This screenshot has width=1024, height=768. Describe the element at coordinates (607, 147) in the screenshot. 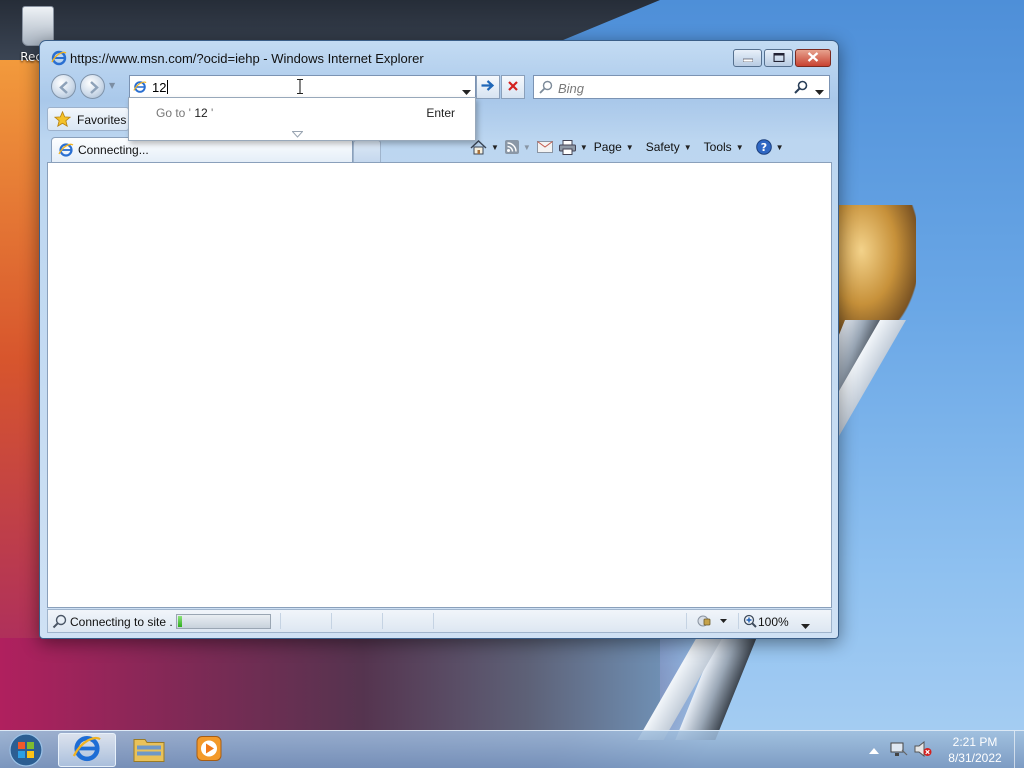

I see `page-menu-label: Page` at that location.